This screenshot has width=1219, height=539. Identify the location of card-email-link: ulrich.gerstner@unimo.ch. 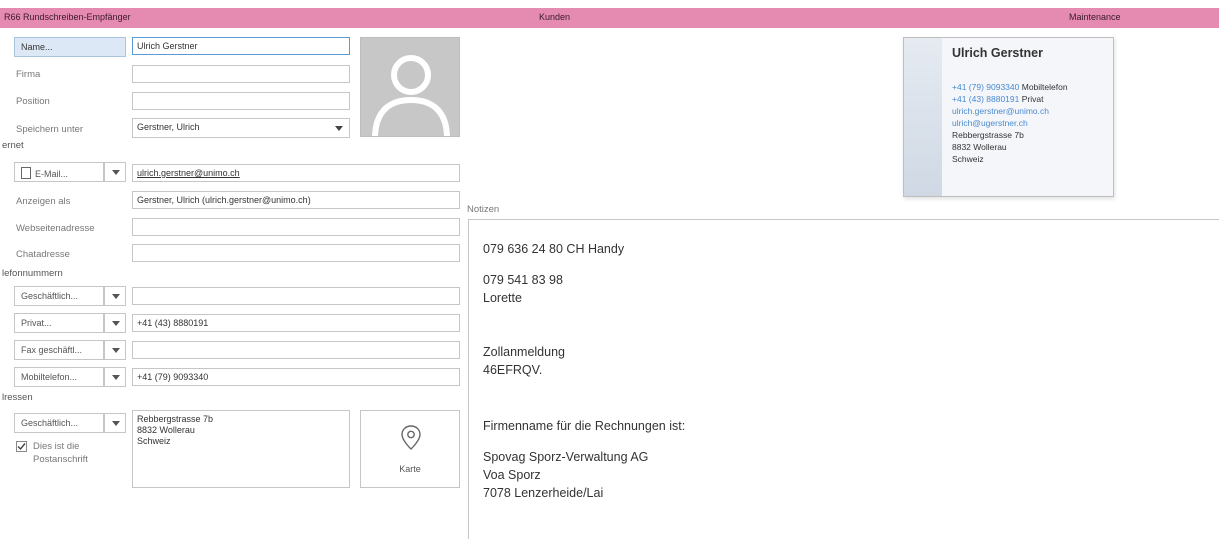
(1000, 111).